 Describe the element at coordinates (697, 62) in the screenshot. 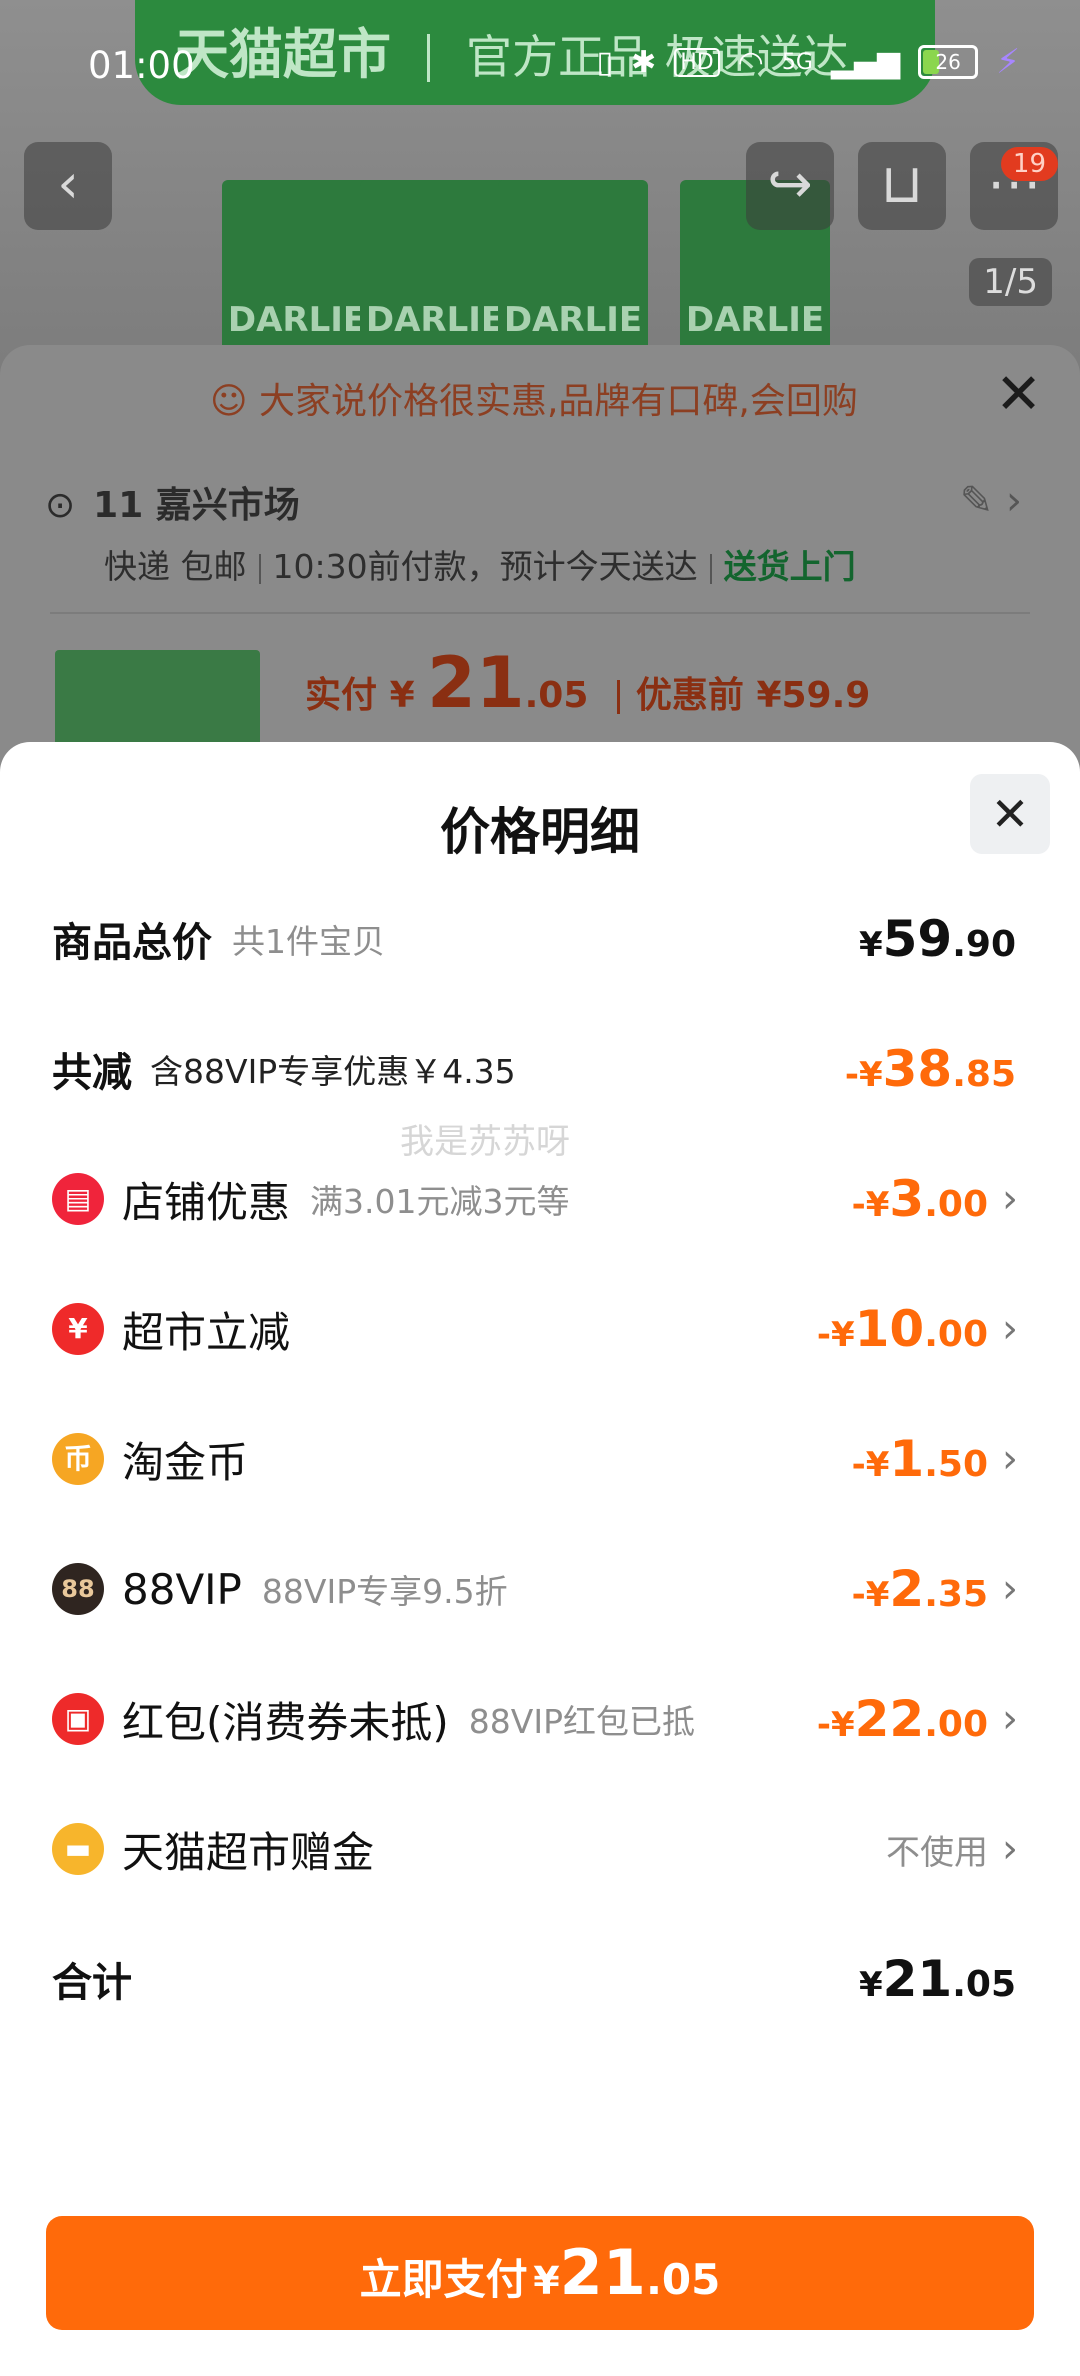

I see `hd-icon: HD` at that location.